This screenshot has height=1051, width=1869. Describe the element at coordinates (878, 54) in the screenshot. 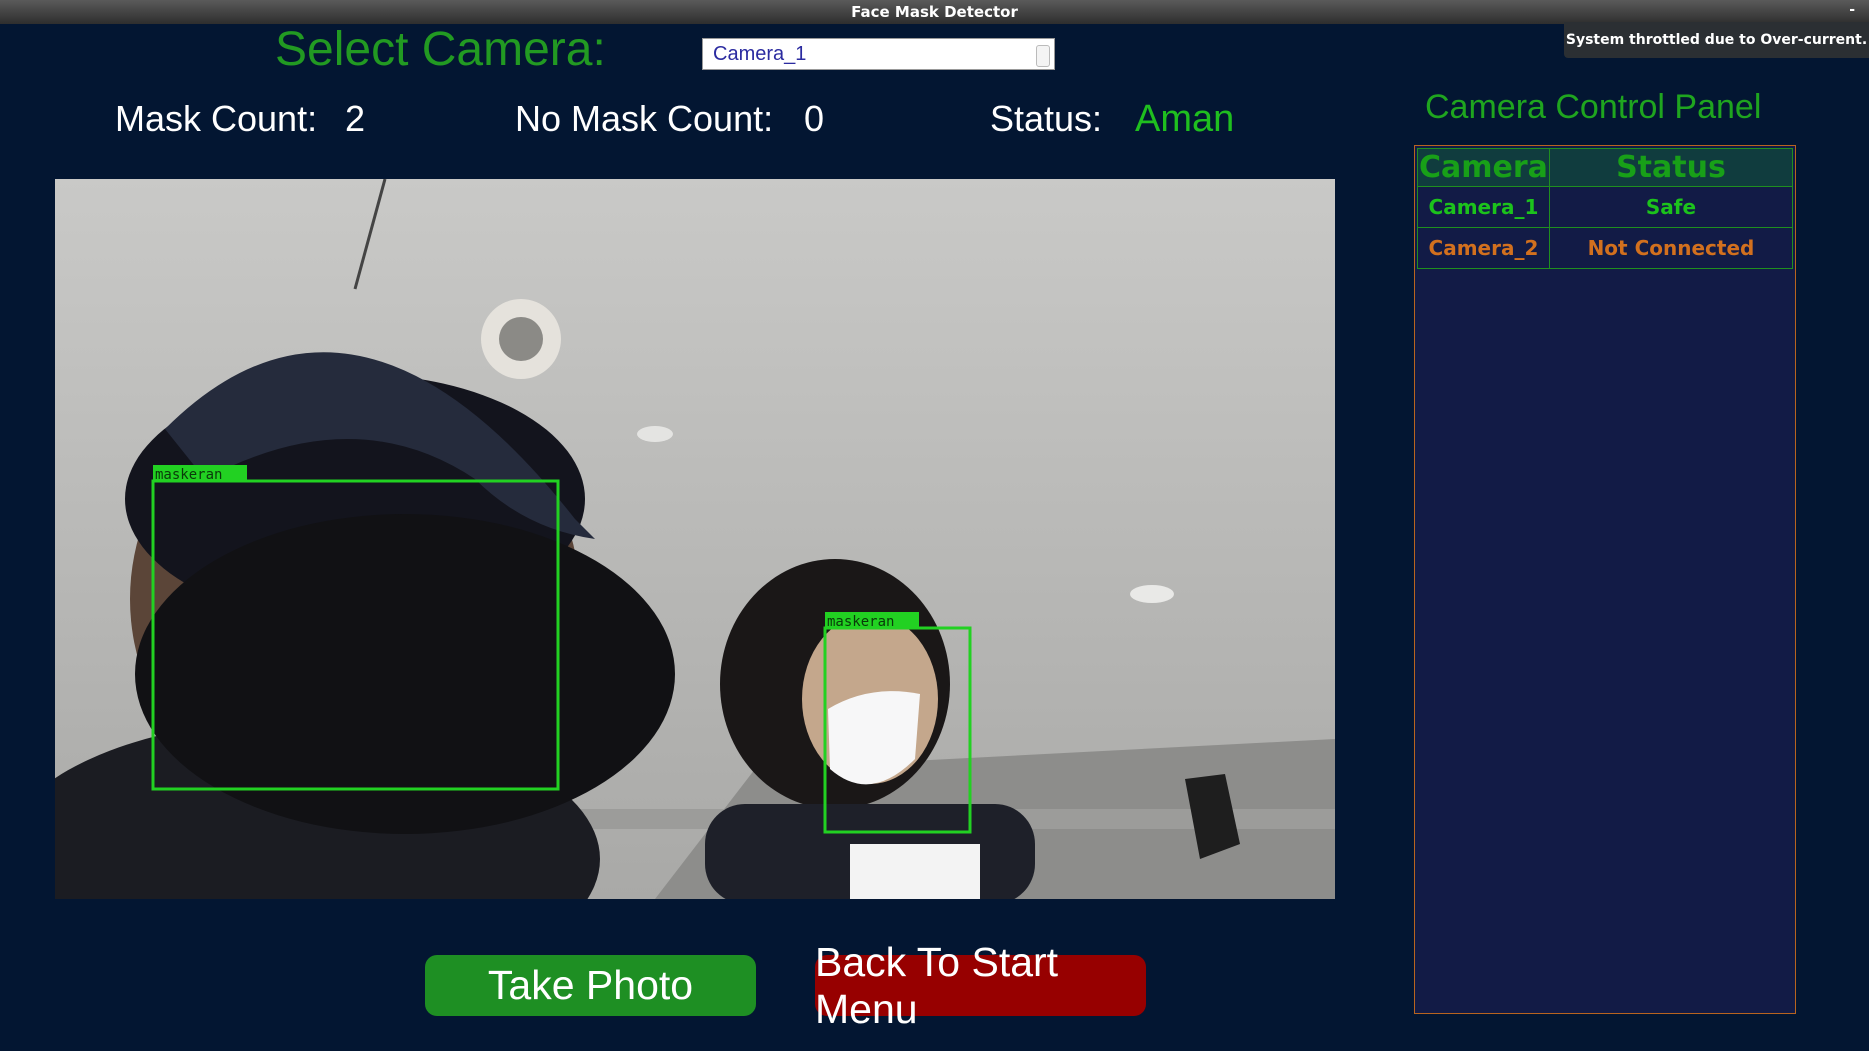

I see `camera-dropdown: Camera_1` at that location.